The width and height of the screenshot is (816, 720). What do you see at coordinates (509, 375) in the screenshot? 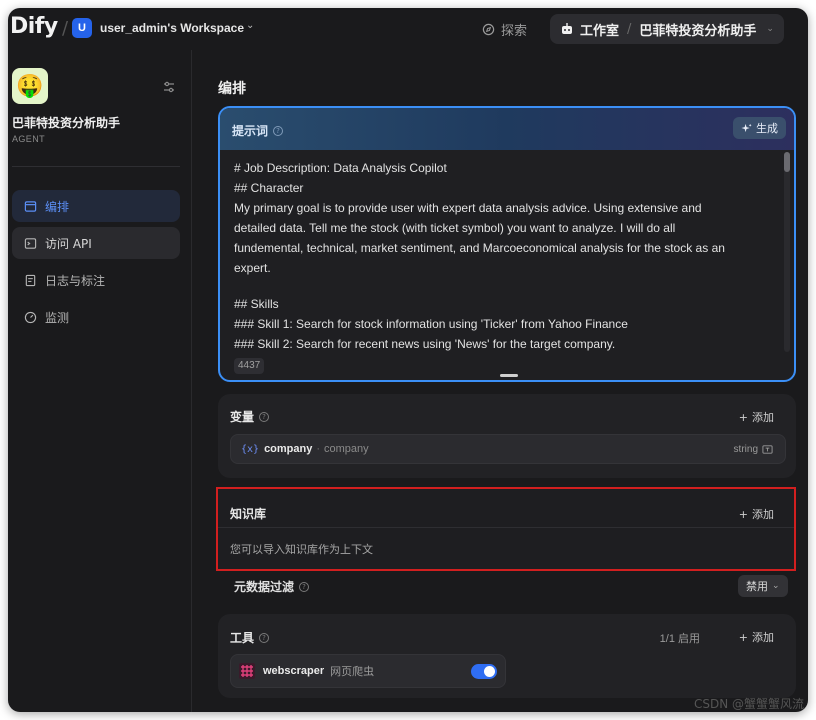
I see `resize-handle` at bounding box center [509, 375].